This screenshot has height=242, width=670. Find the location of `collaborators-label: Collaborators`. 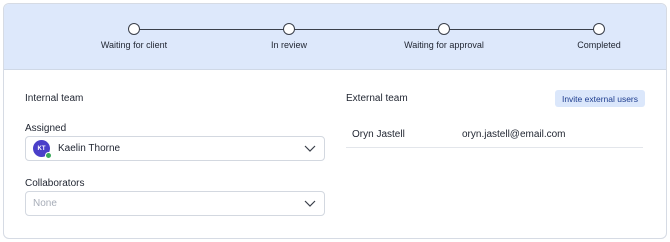

collaborators-label: Collaborators is located at coordinates (55, 183).